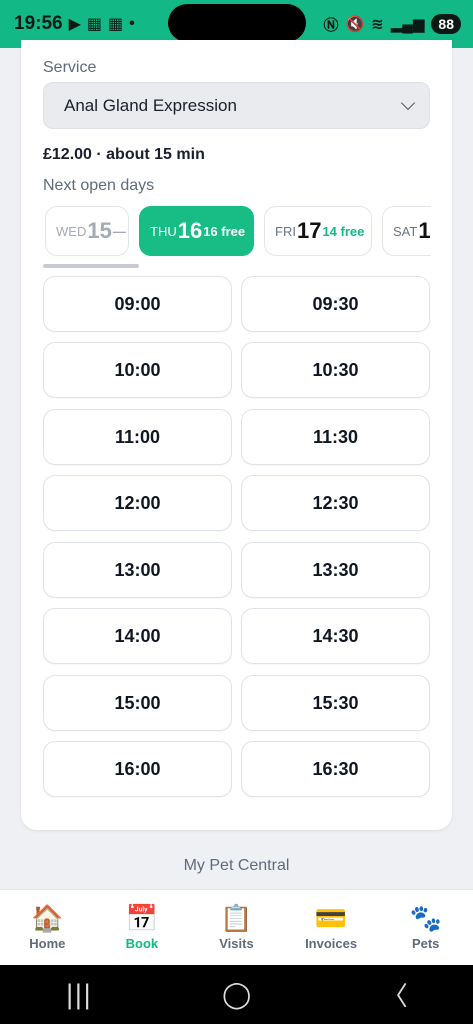 The image size is (473, 1024). I want to click on day-num: 17, so click(309, 230).